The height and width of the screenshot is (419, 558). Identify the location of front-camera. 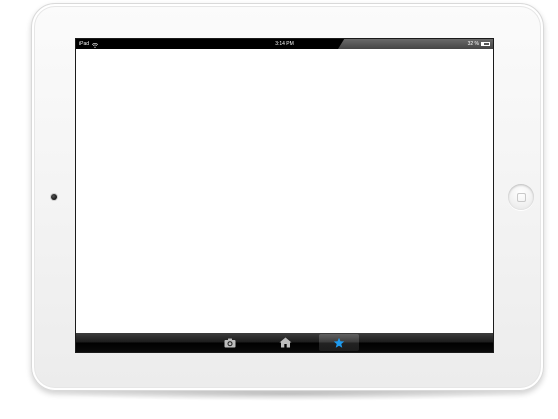
(54, 197).